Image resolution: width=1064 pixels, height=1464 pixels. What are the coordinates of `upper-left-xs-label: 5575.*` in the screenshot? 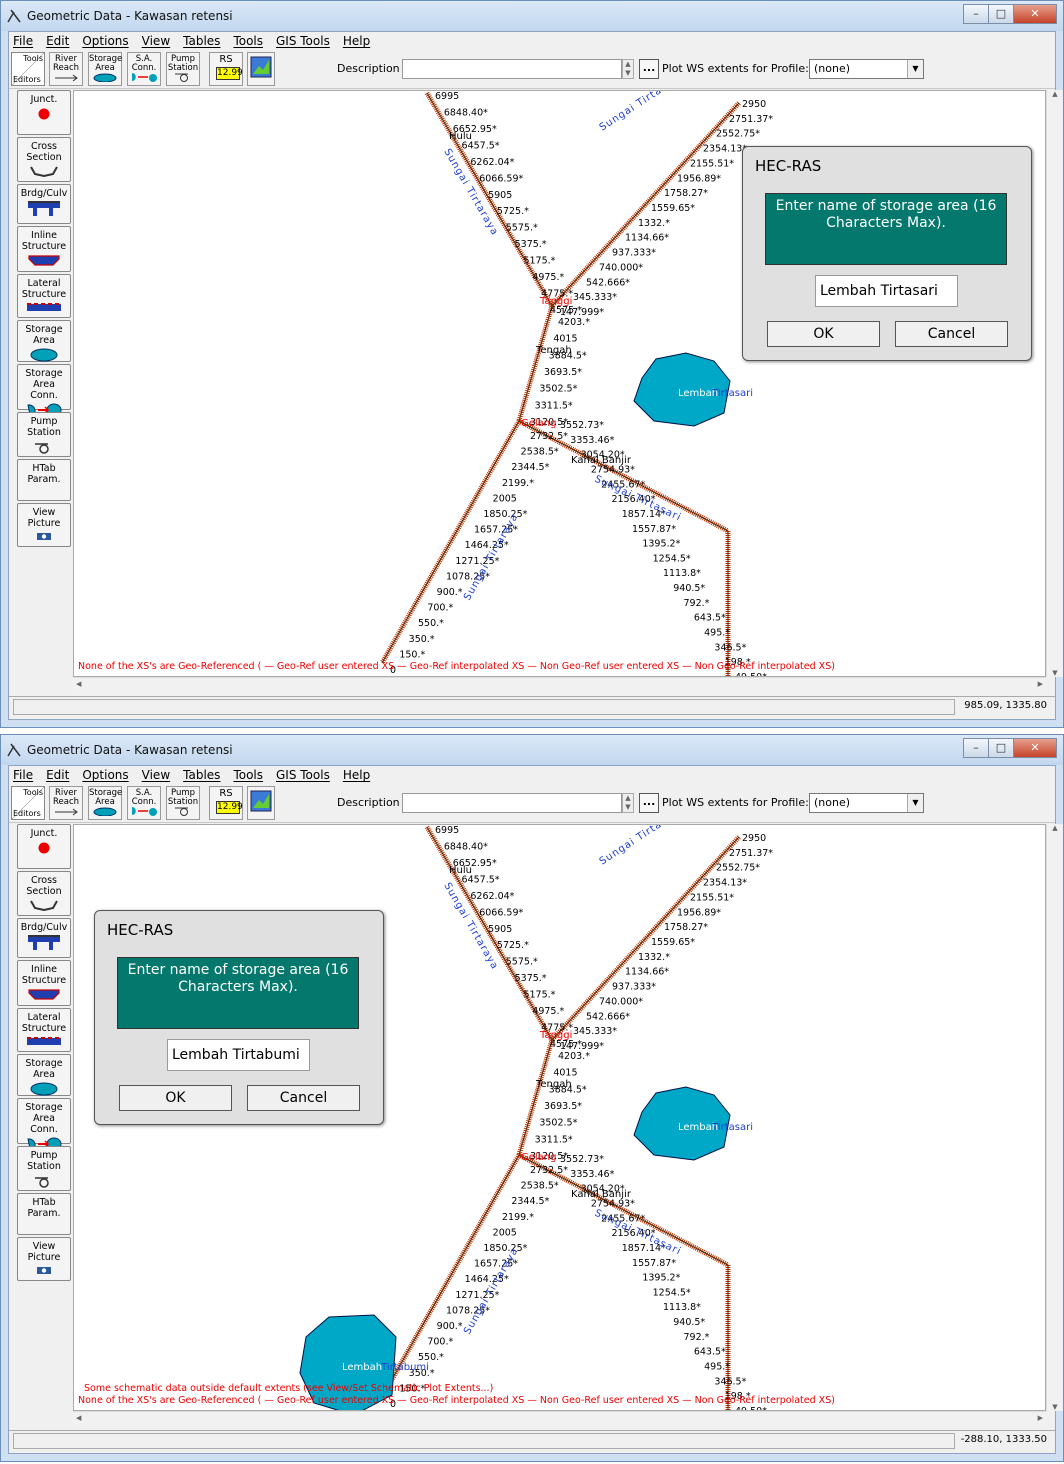 It's located at (522, 228).